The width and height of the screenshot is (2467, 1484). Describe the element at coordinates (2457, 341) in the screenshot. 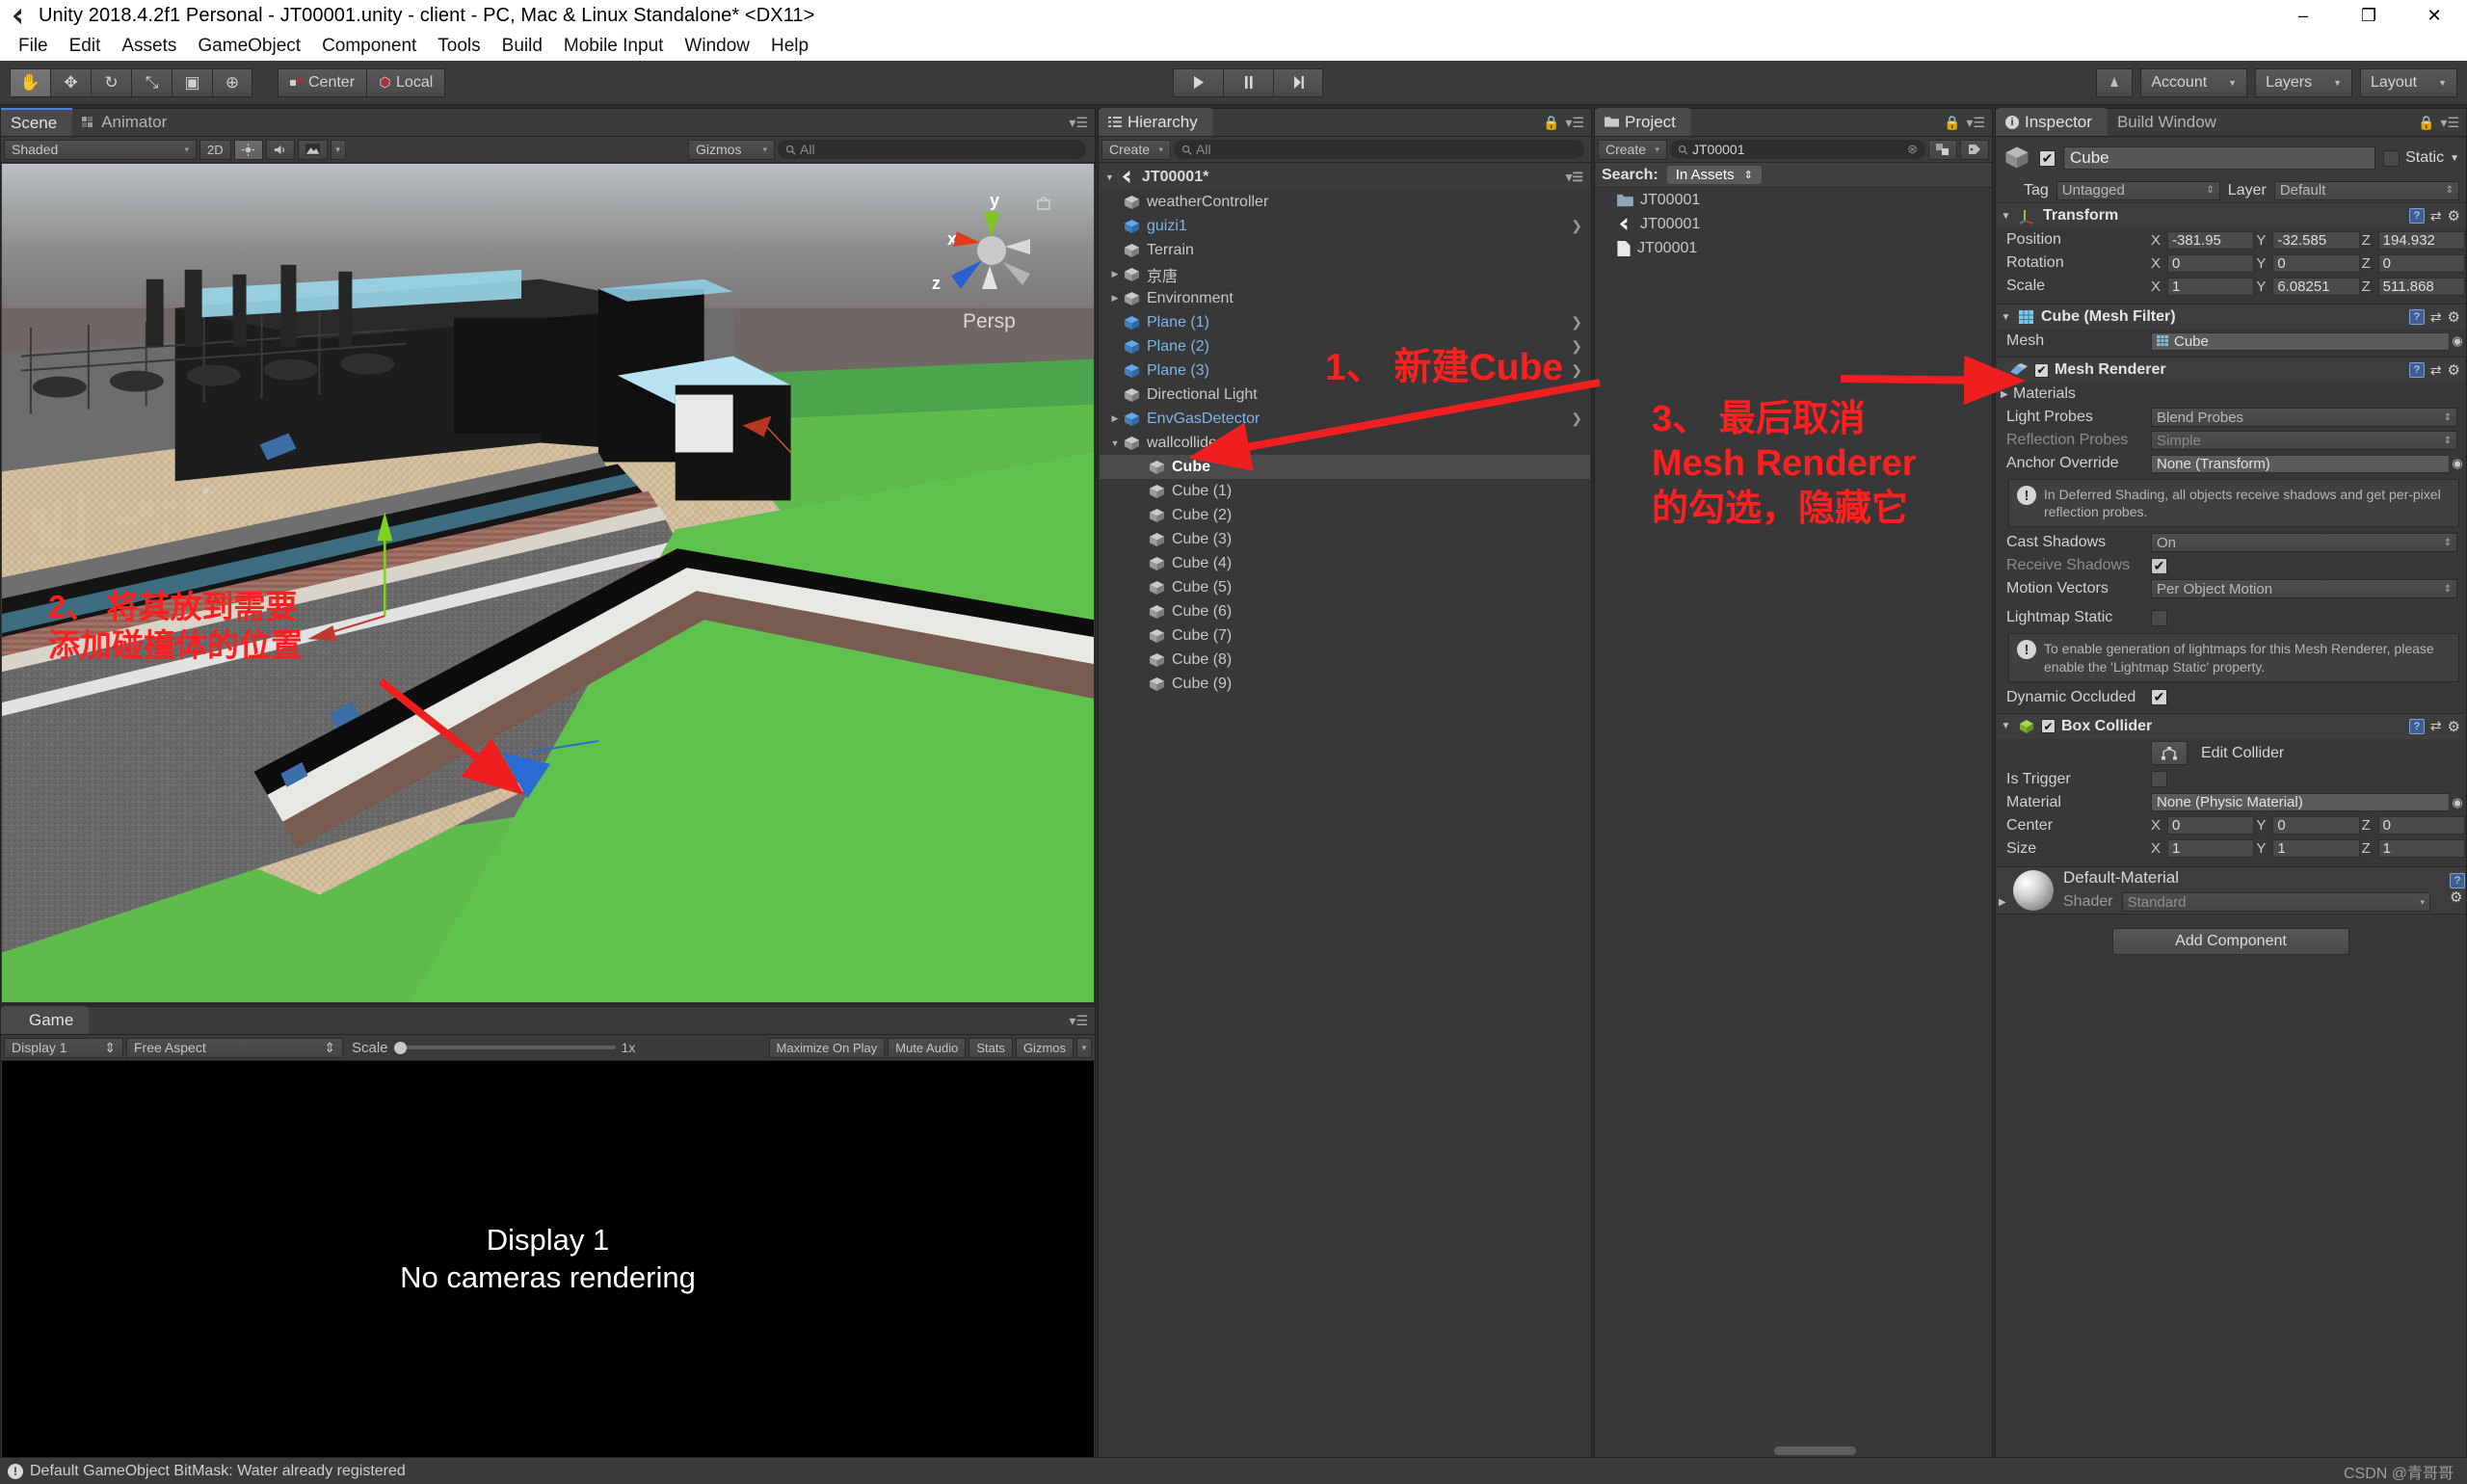

I see `mesh-picker-icon: ◉` at that location.